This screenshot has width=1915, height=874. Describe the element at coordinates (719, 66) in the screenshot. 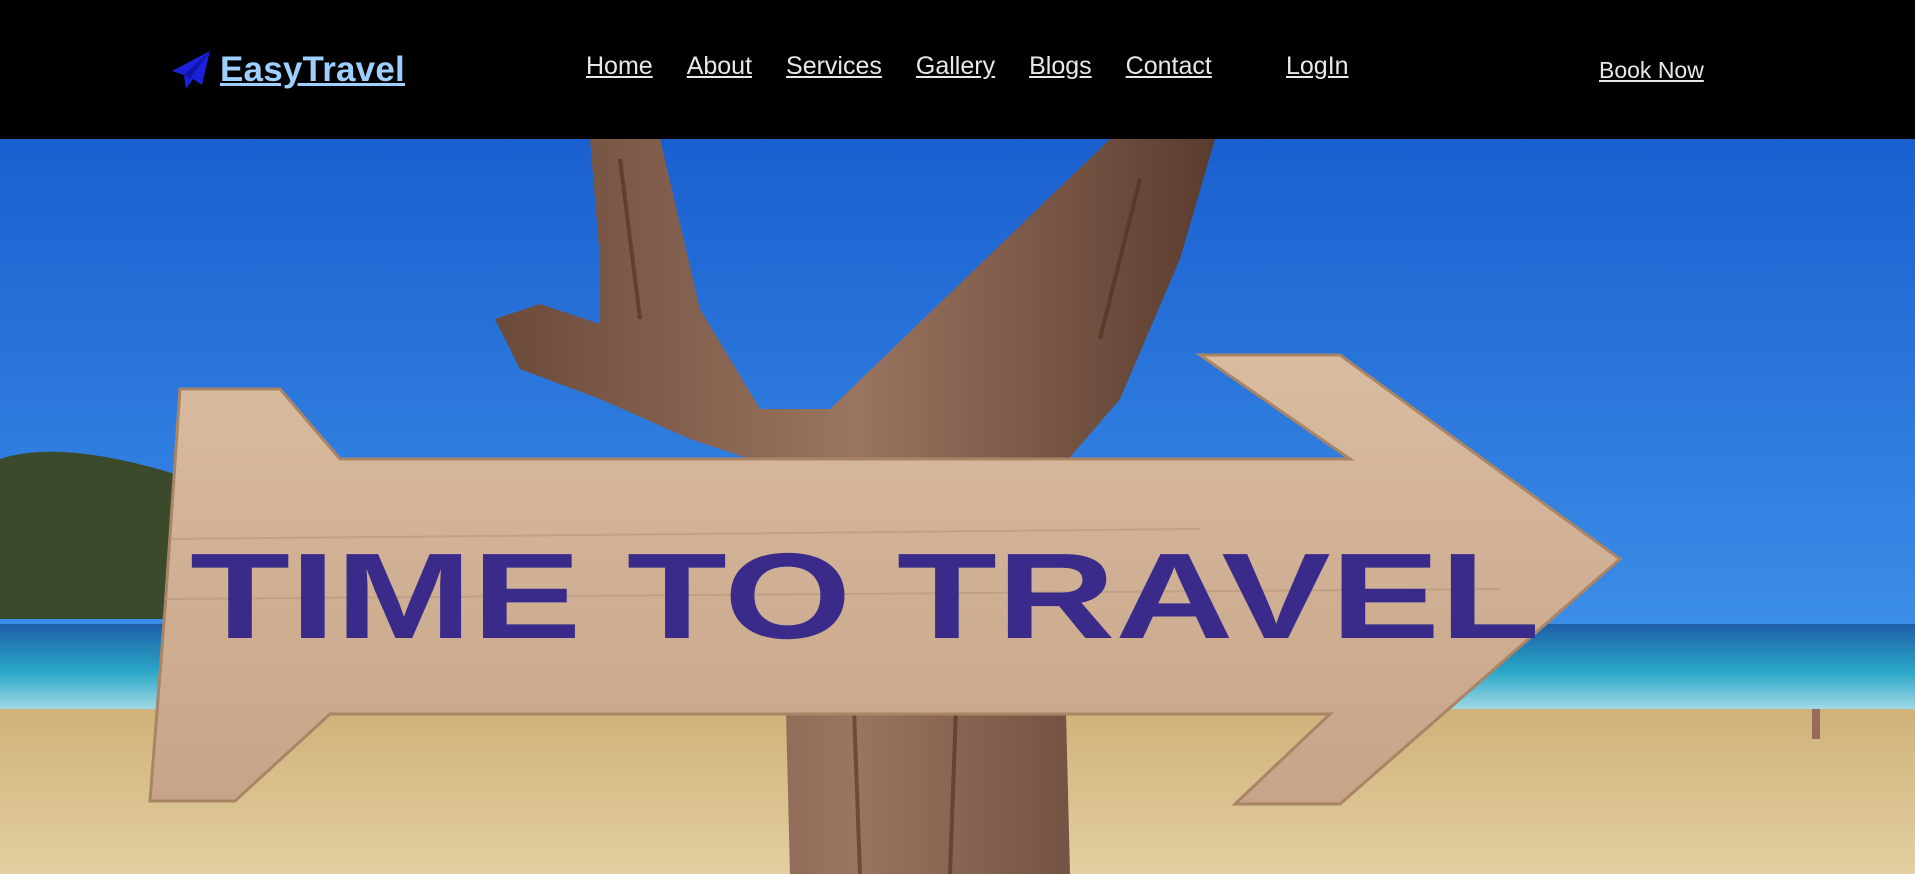

I see `nav-about-link: About` at that location.